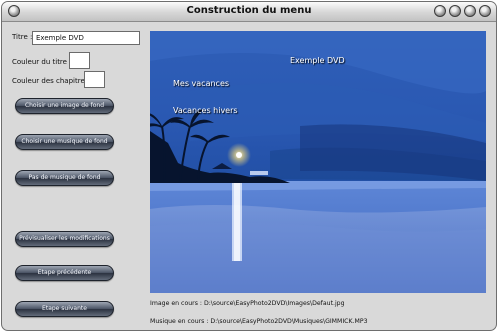 This screenshot has height=333, width=500. I want to click on no-music-button: Pas de musique de fond, so click(64, 178).